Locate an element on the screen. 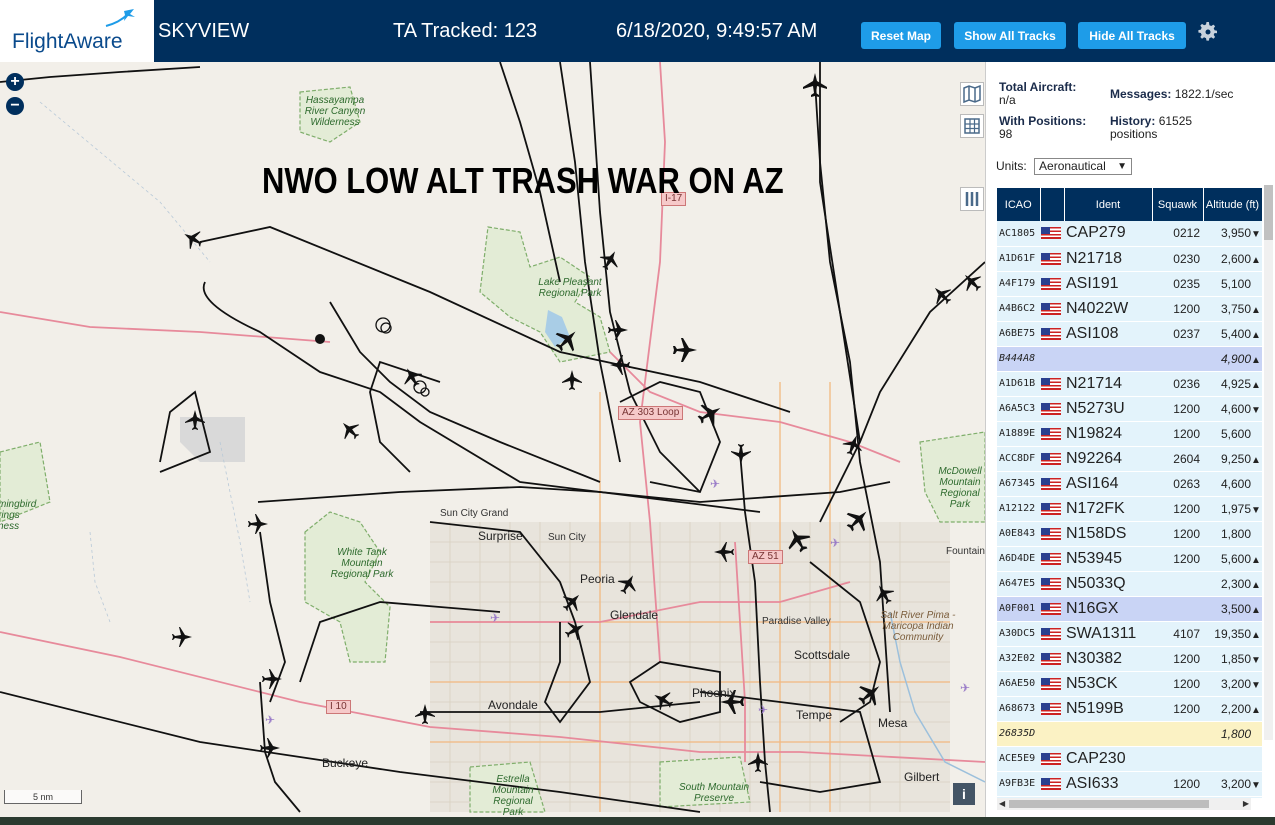  icao-cell: B444A8 is located at coordinates (1018, 359).